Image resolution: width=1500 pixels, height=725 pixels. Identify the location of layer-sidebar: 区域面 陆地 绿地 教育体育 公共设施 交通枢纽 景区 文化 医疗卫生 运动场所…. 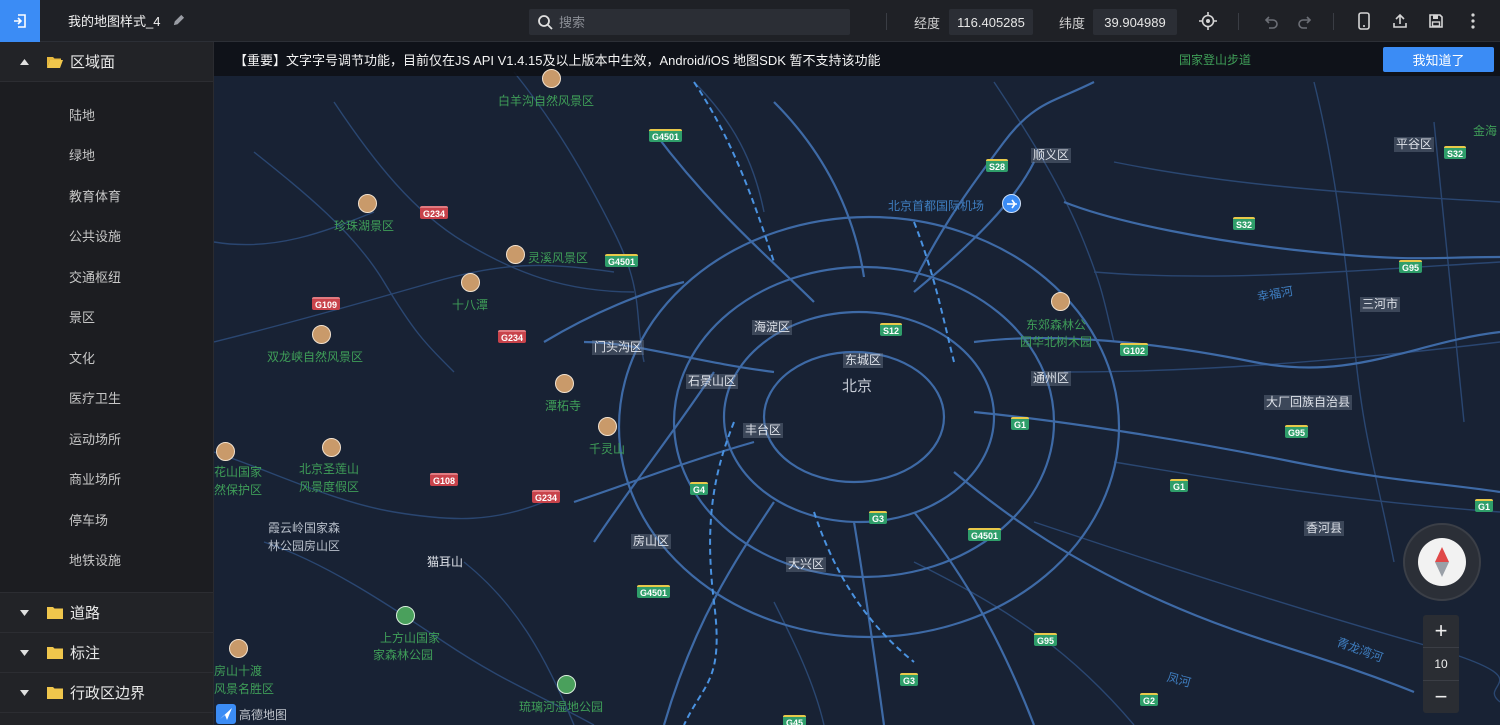
(107, 383).